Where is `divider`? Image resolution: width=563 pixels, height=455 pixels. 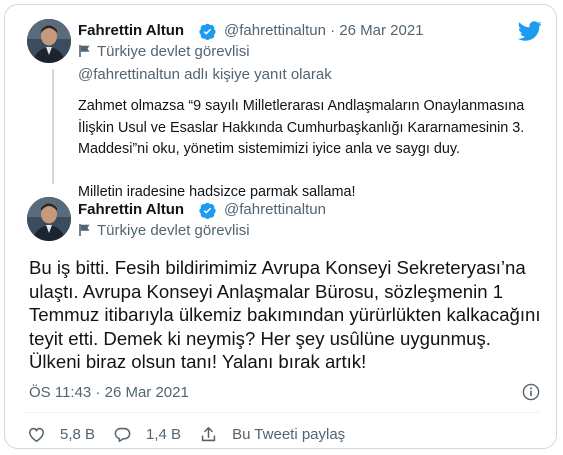
divider is located at coordinates (281, 412).